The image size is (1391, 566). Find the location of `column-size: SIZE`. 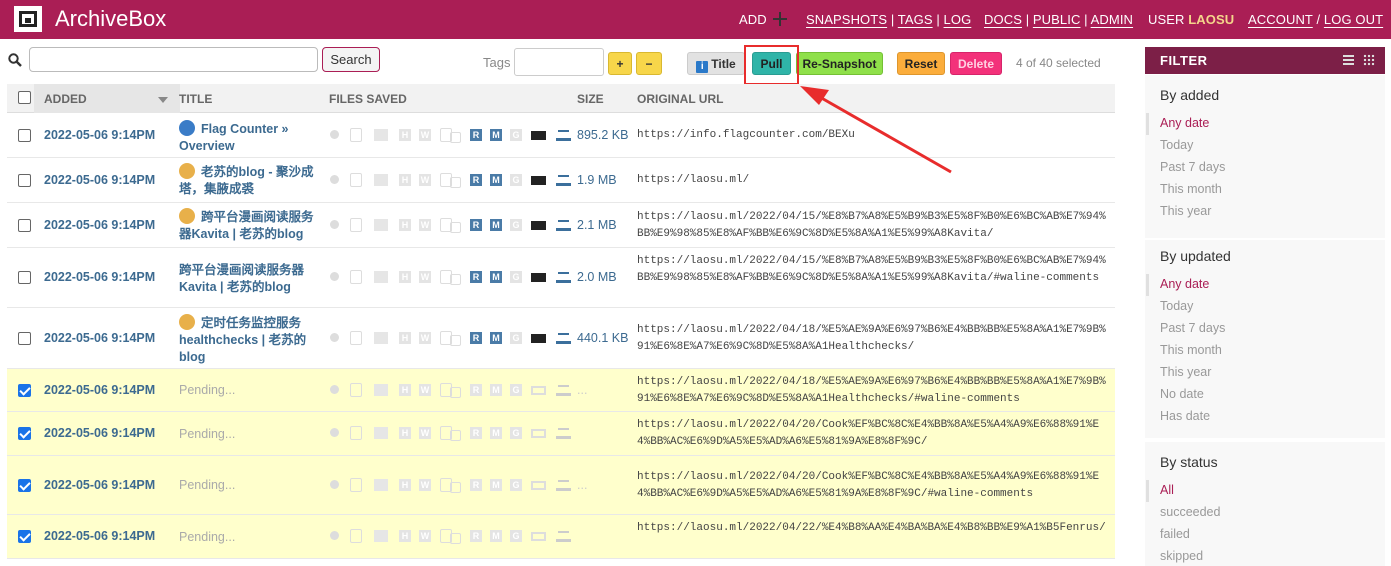

column-size: SIZE is located at coordinates (590, 99).